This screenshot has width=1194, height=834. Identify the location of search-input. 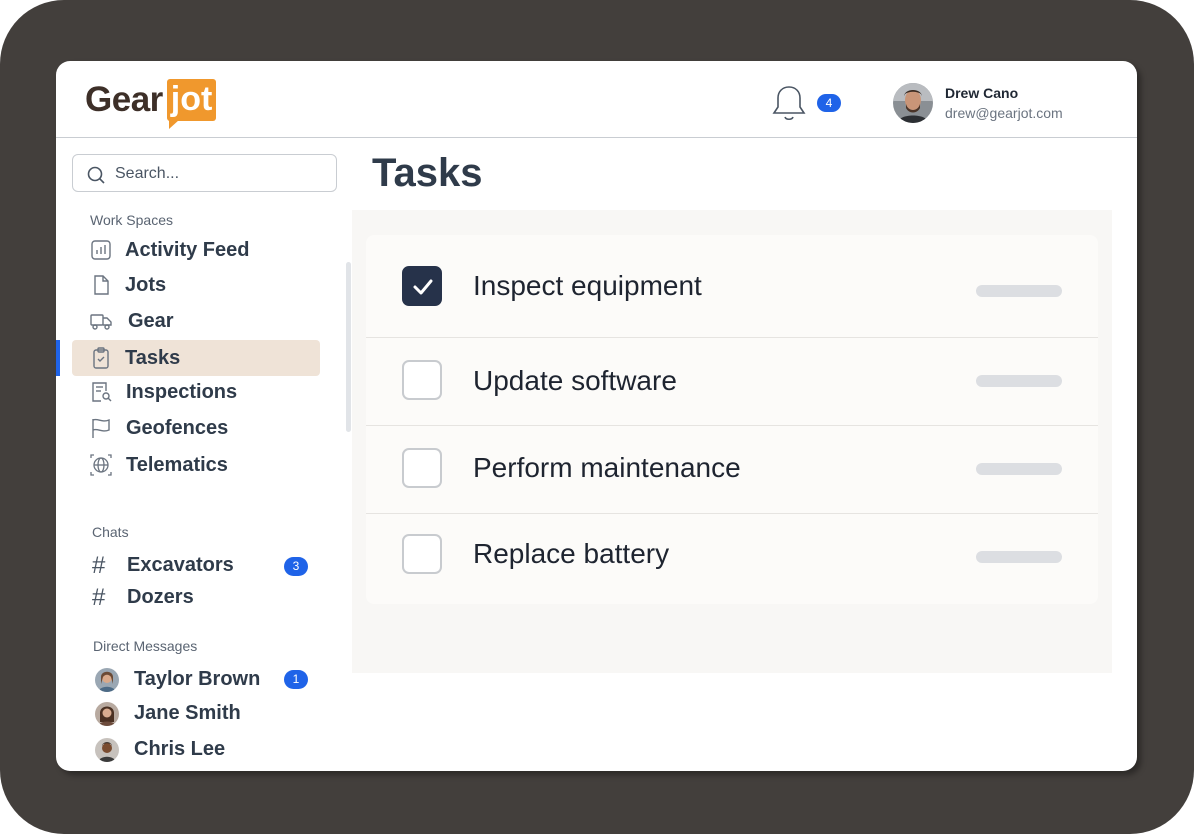
(220, 174).